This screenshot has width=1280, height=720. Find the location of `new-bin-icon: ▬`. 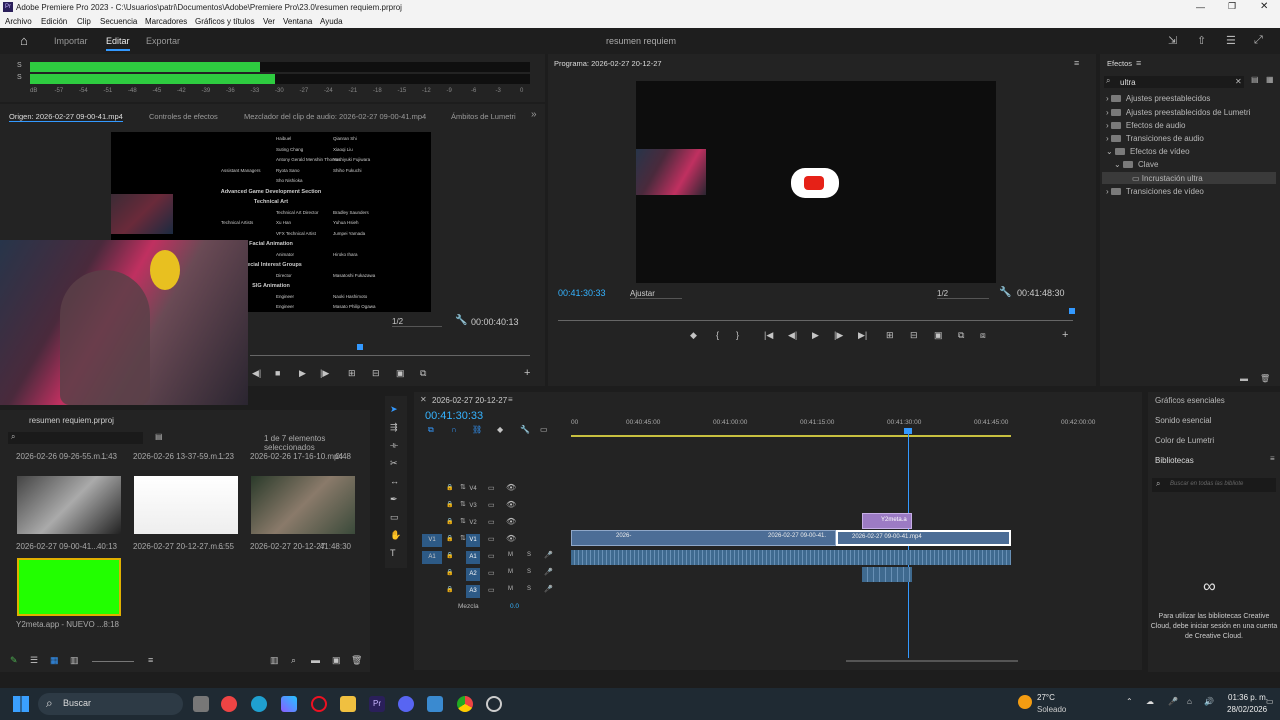

new-bin-icon: ▬ is located at coordinates (315, 660).